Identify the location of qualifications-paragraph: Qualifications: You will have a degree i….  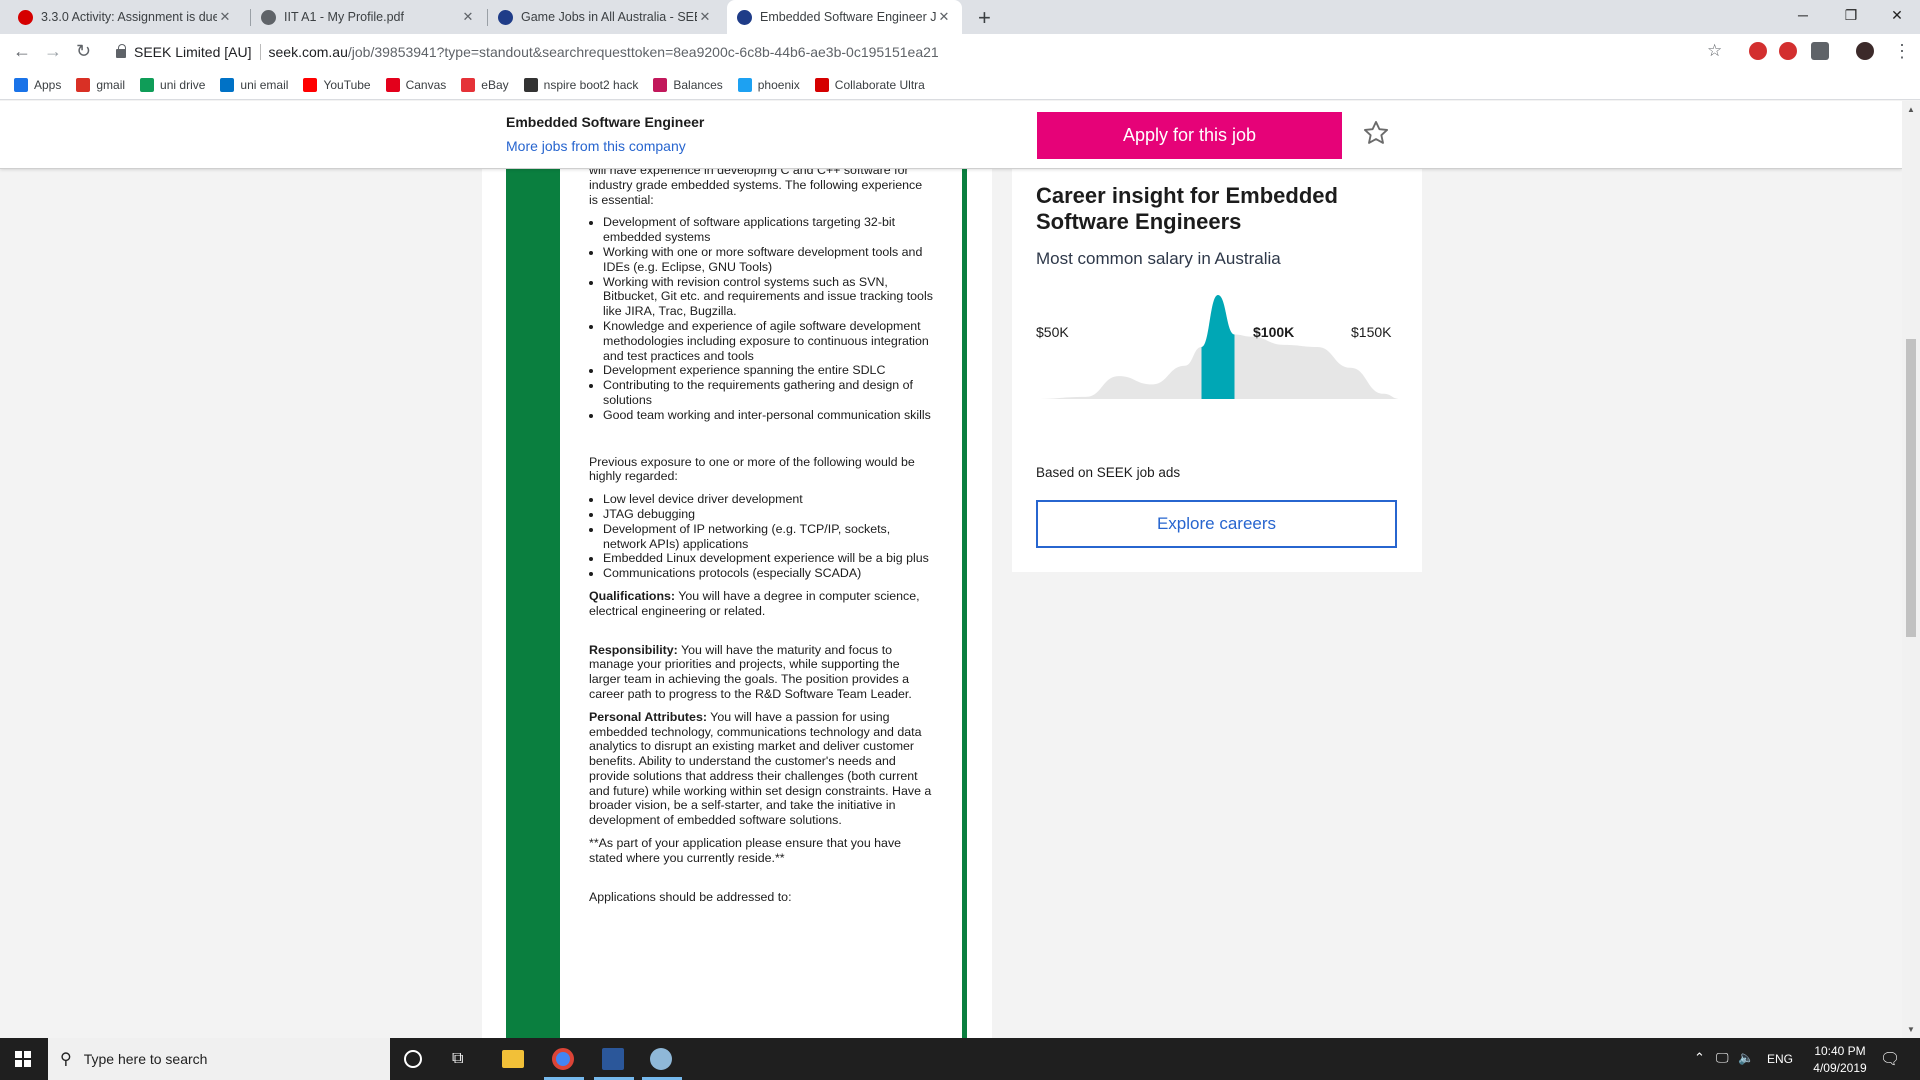
(761, 604).